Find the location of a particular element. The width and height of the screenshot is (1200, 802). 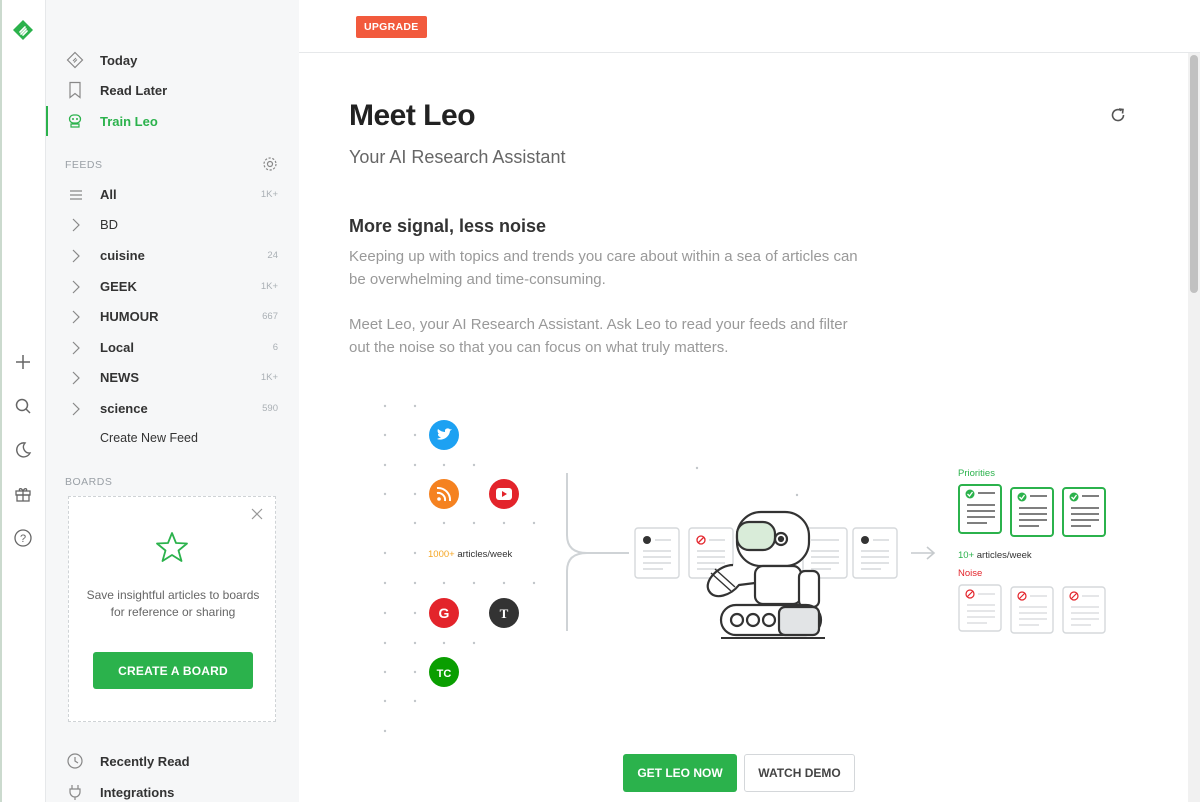

output-volume-label: 10+ articles/week is located at coordinates (995, 555).